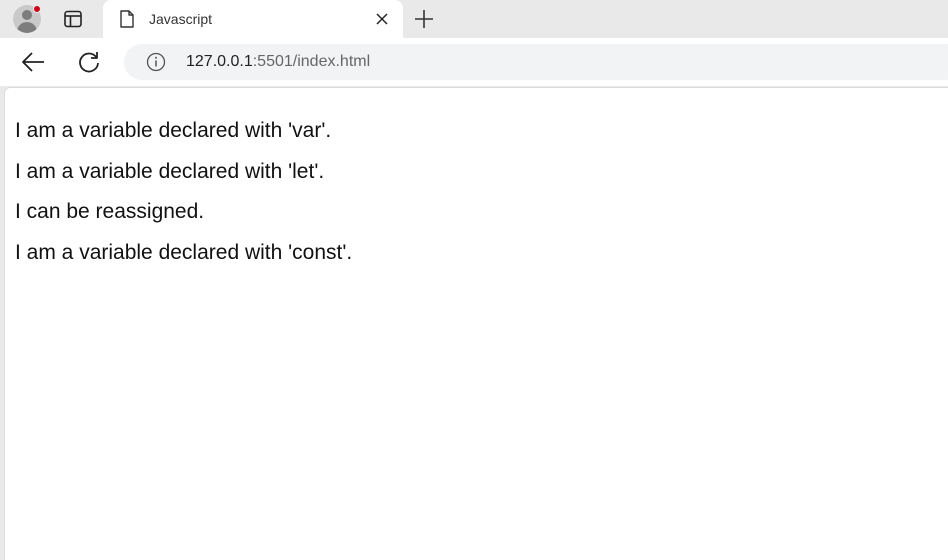  I want to click on browser-toolbar: 127.0.0.1:5501/index.html, so click(474, 62).